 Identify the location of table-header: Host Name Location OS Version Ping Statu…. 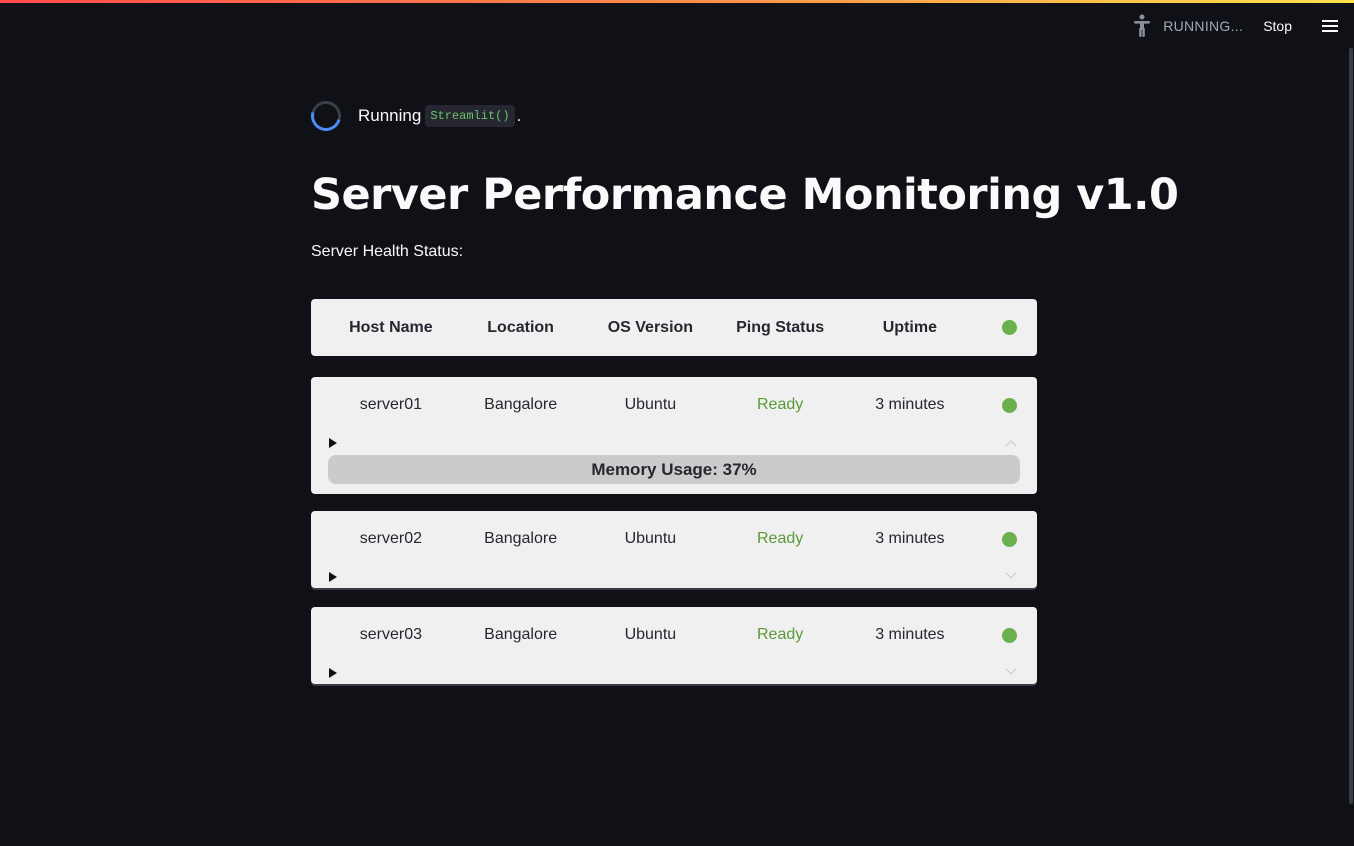
(674, 327).